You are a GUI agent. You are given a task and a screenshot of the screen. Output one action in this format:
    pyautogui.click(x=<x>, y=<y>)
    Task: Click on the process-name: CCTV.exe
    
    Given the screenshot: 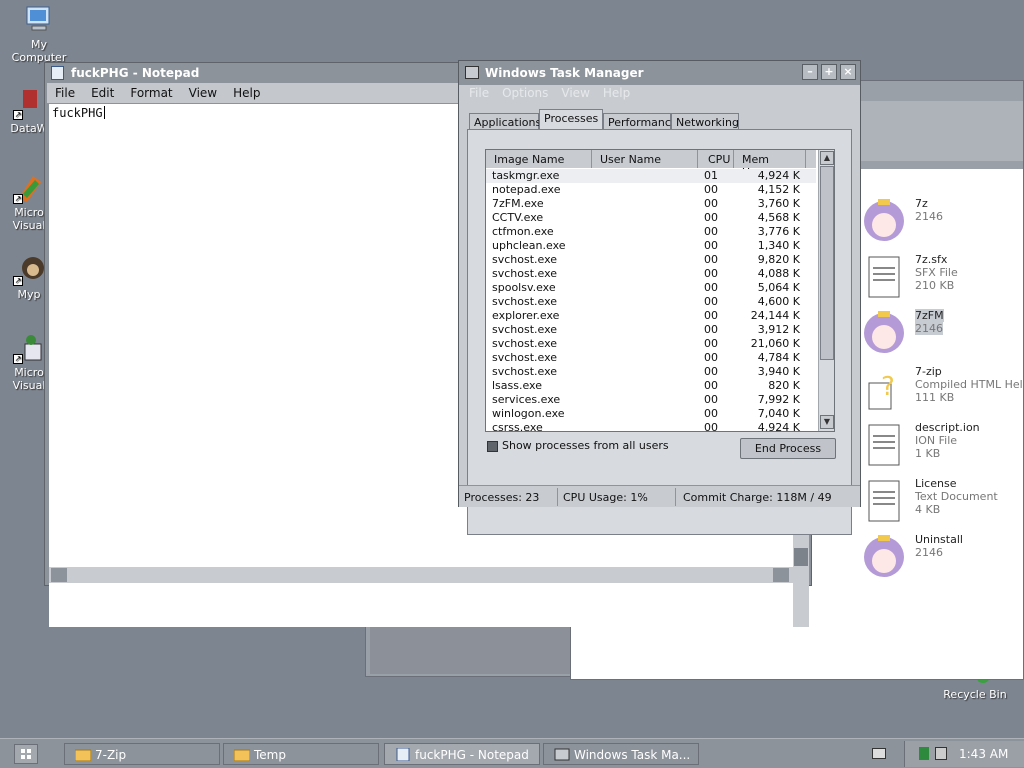 What is the action you would take?
    pyautogui.click(x=518, y=217)
    